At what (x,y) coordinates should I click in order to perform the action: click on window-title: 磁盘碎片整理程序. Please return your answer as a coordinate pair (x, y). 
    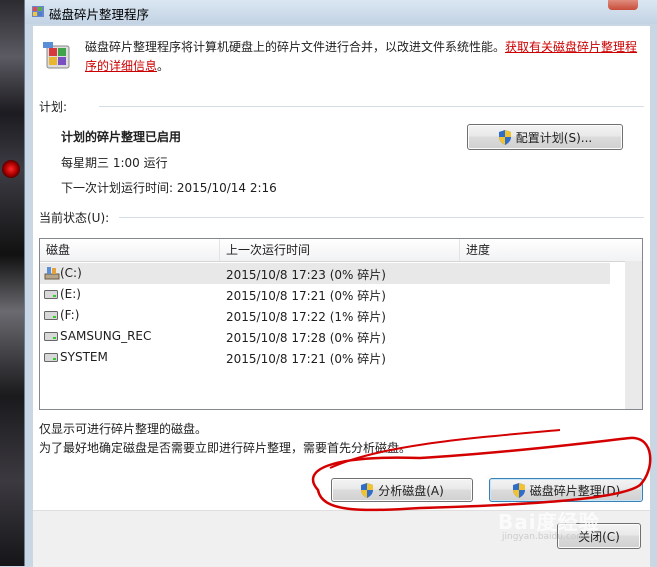
    Looking at the image, I should click on (99, 14).